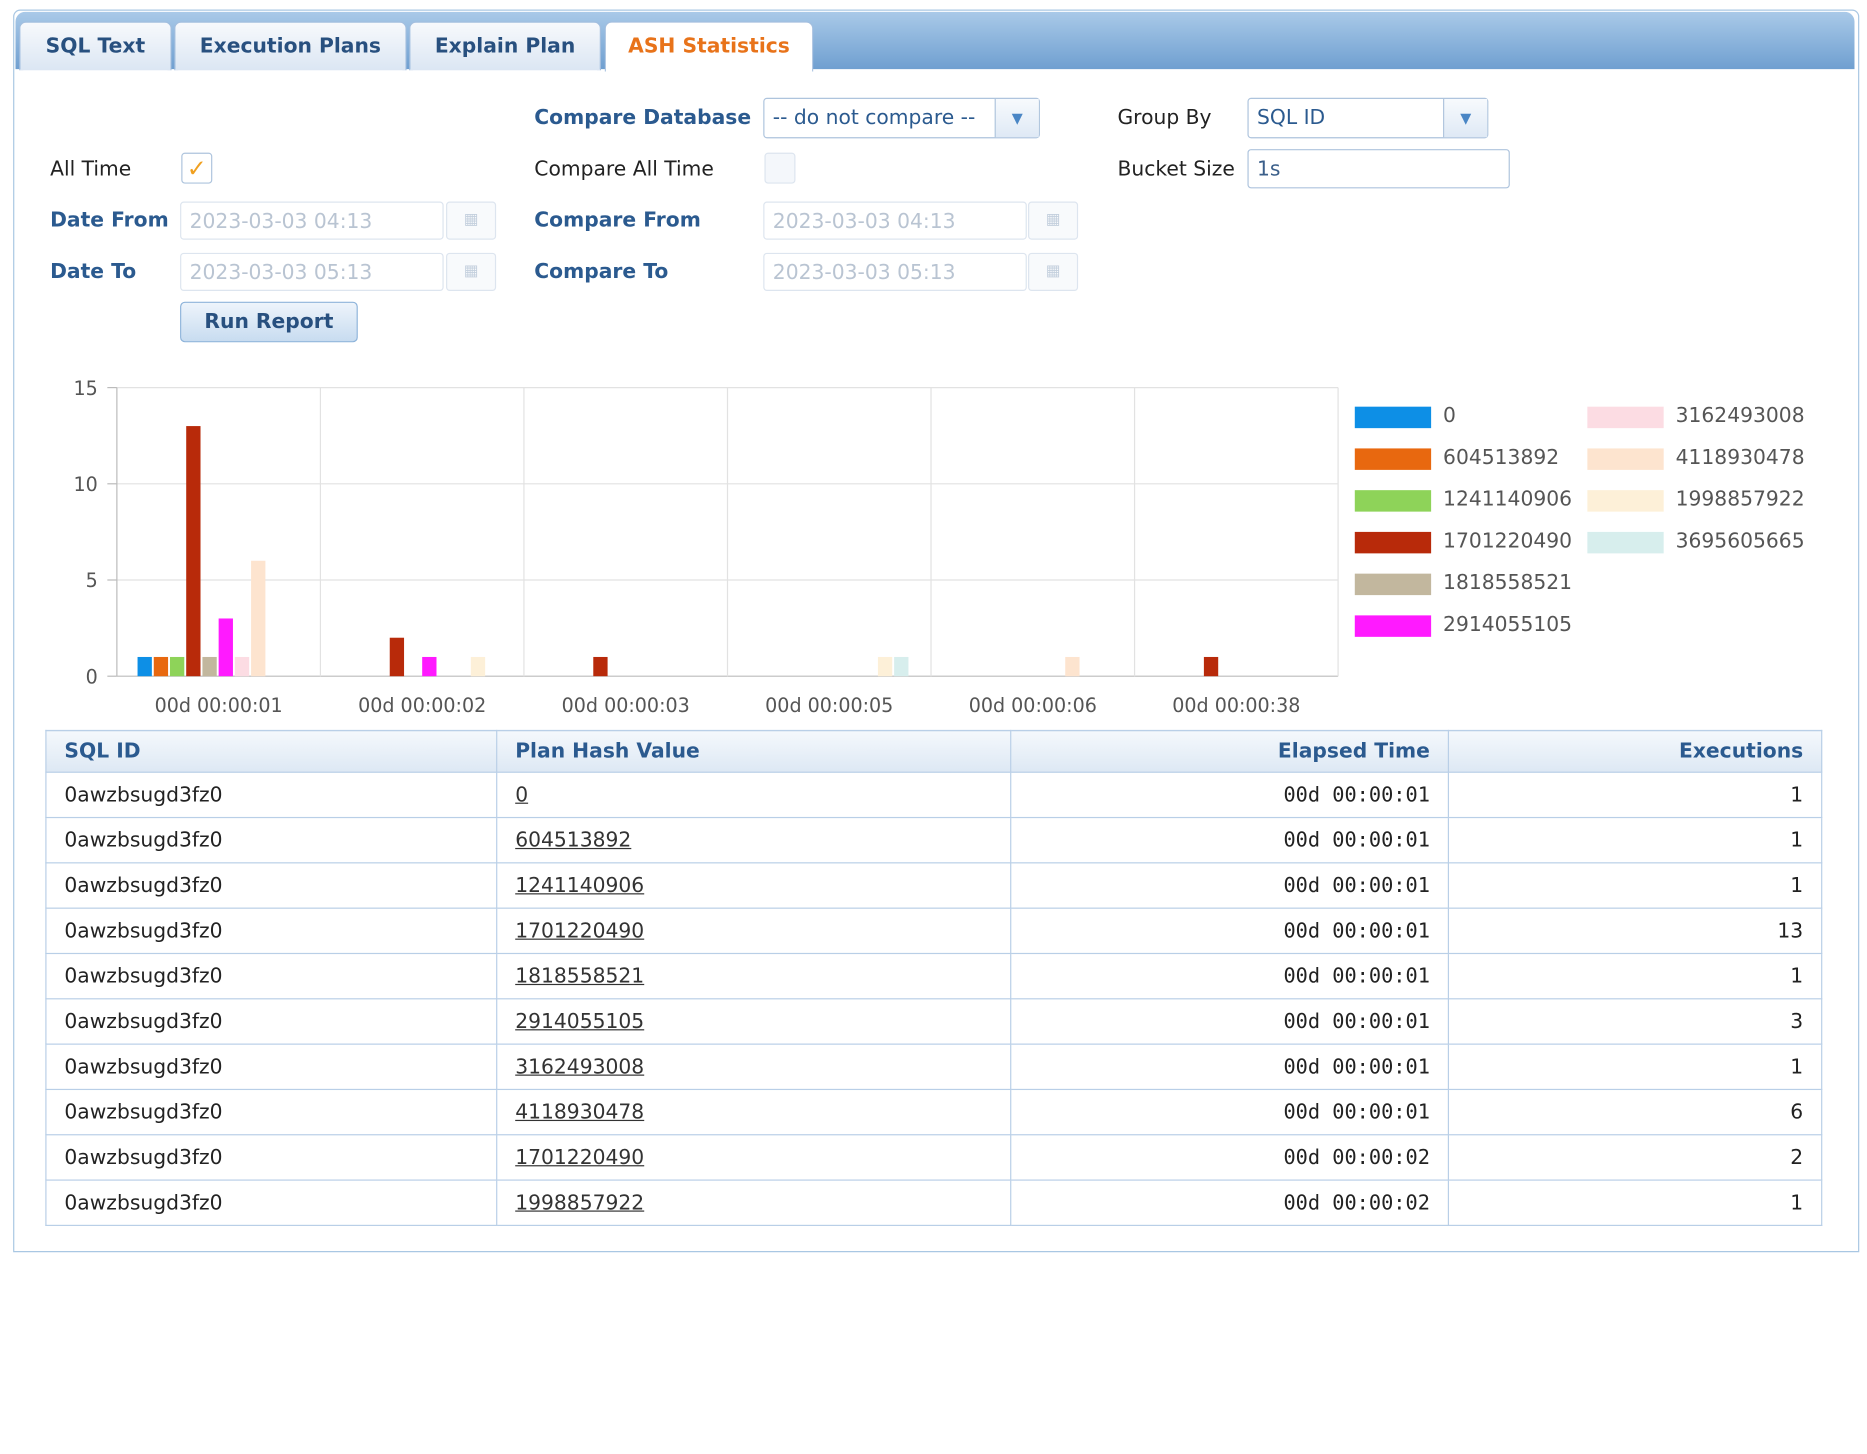 The width and height of the screenshot is (1867, 1454). I want to click on compare-to-field: 2023-03-03 05:13, so click(895, 271).